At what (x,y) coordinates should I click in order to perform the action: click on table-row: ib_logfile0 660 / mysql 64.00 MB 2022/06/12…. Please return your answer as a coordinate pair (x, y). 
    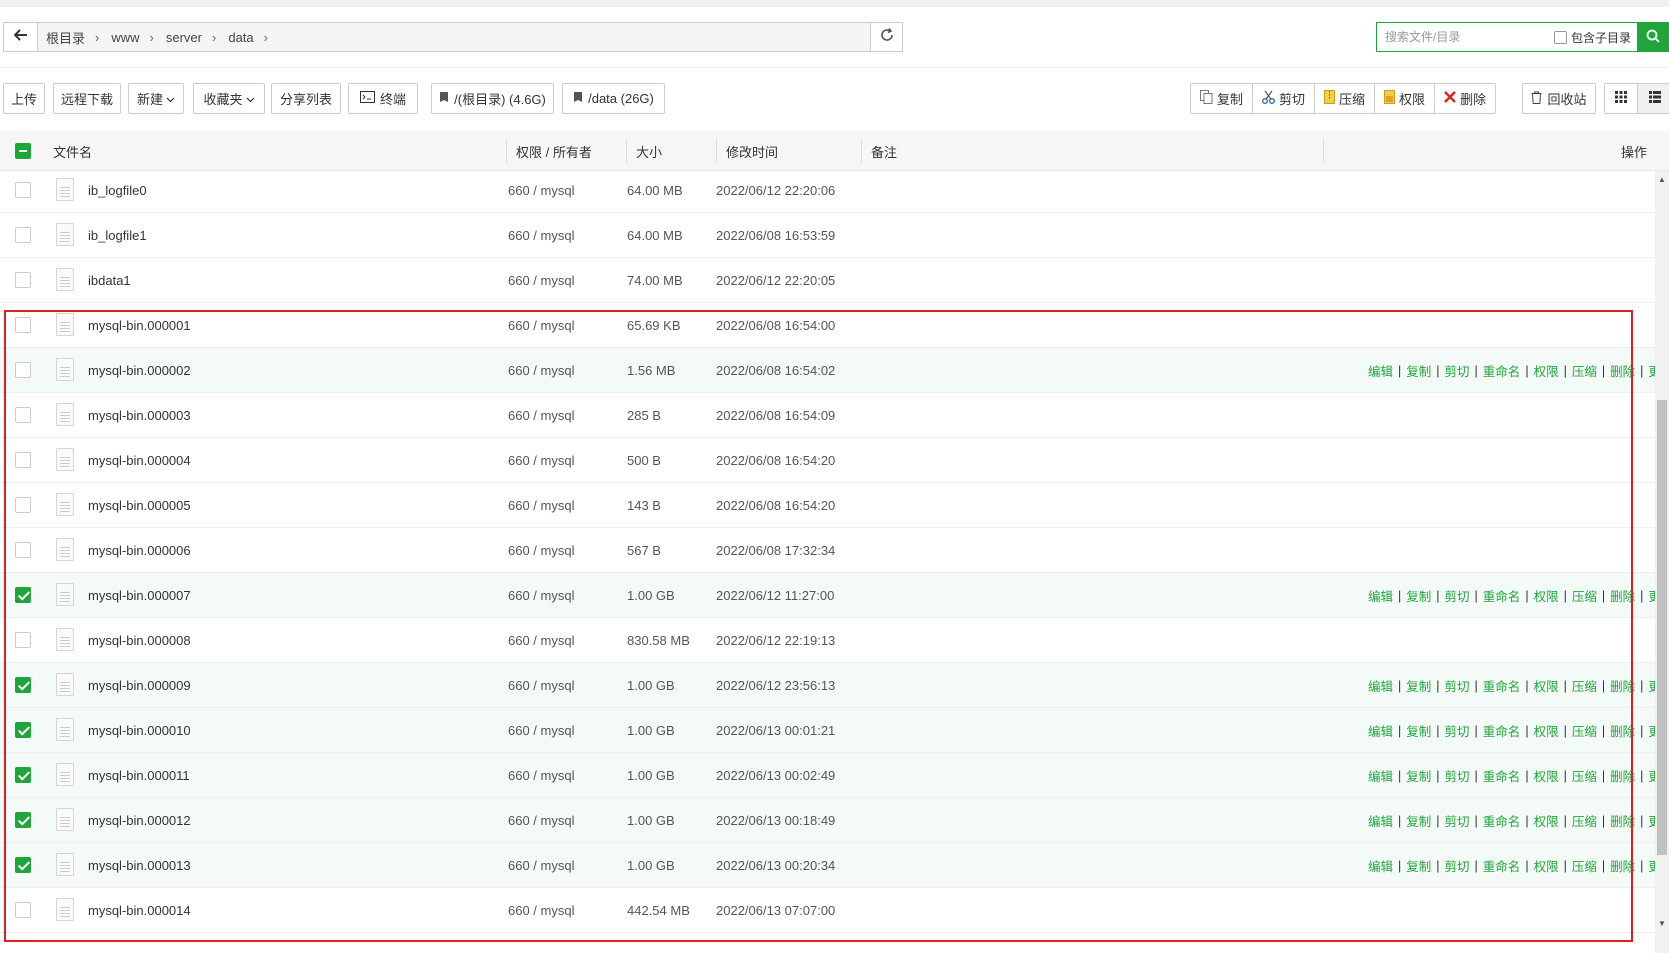
    Looking at the image, I should click on (827, 190).